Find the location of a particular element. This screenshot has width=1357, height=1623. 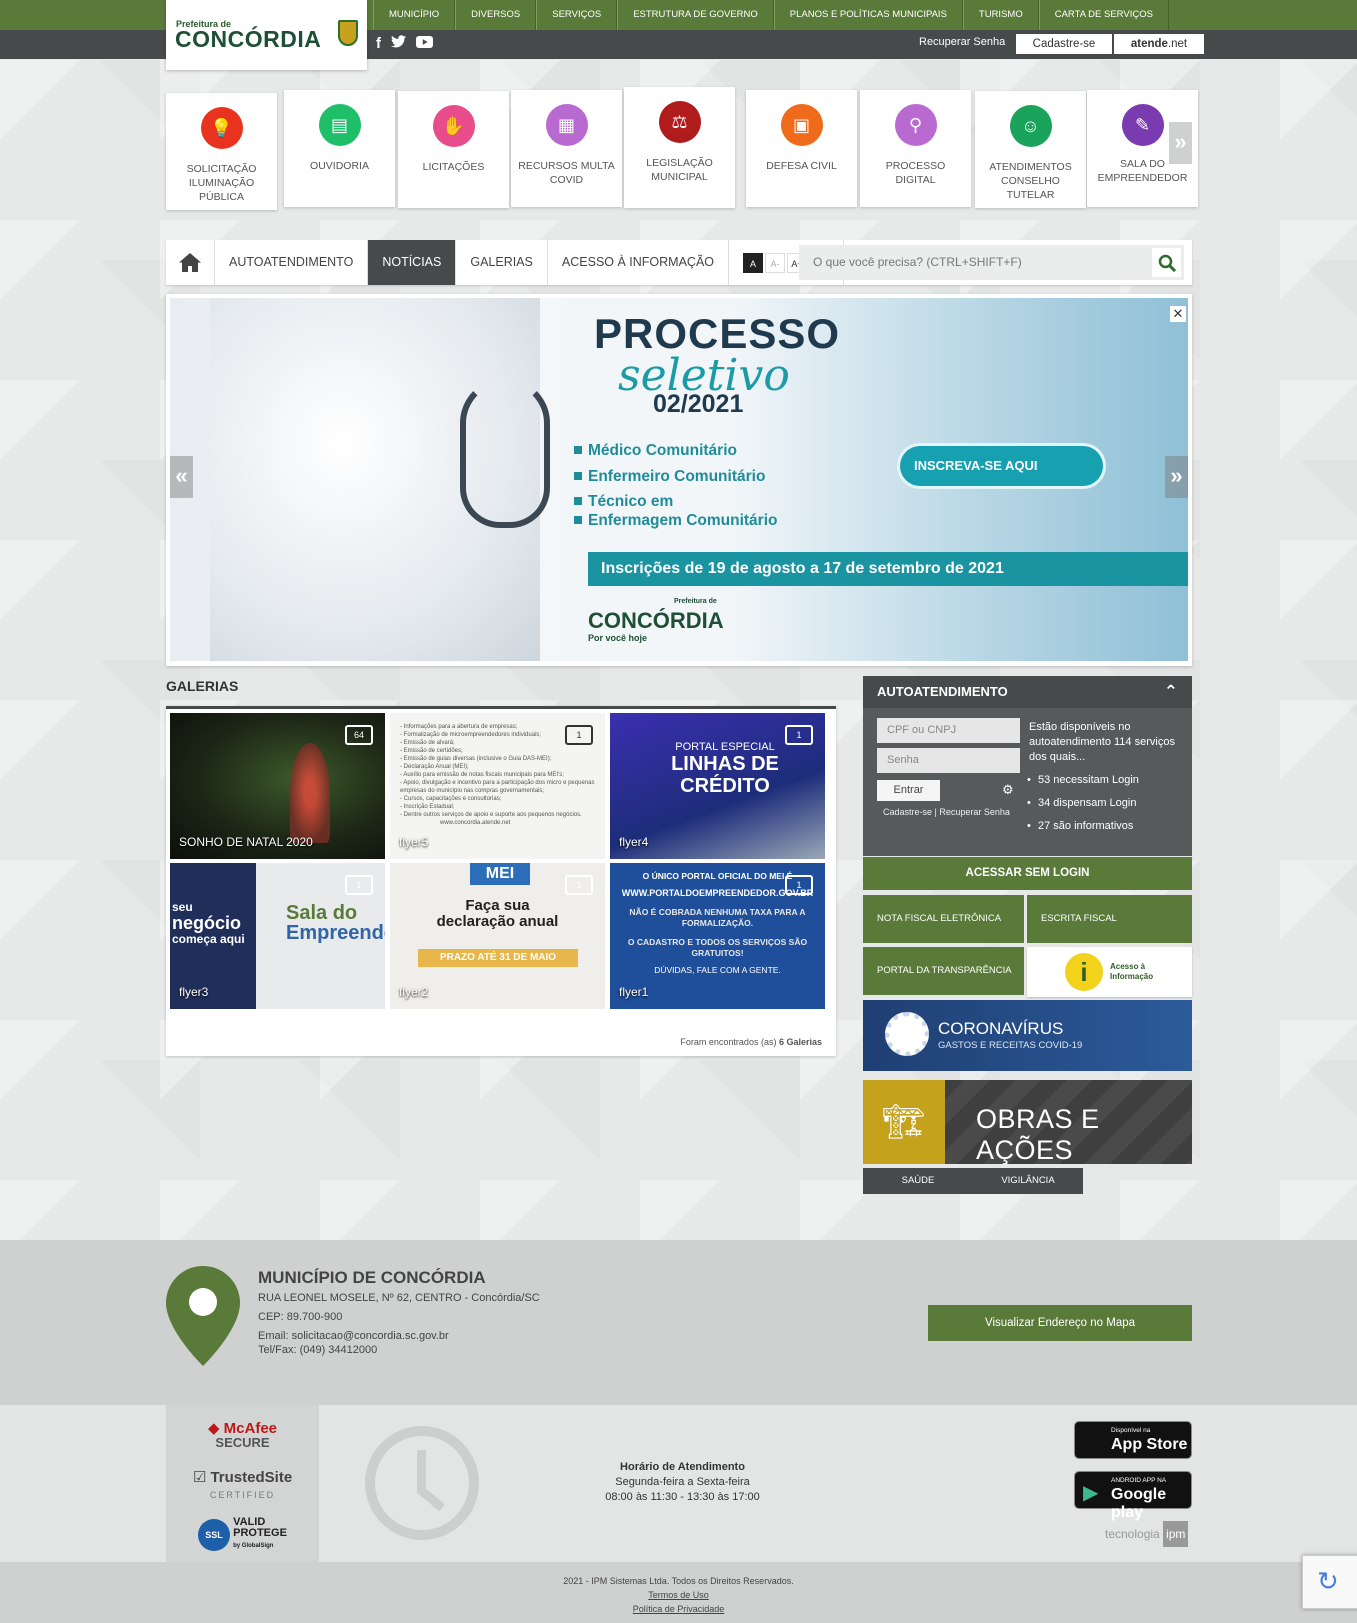

menu-turismo: TURISMO is located at coordinates (1000, 15).